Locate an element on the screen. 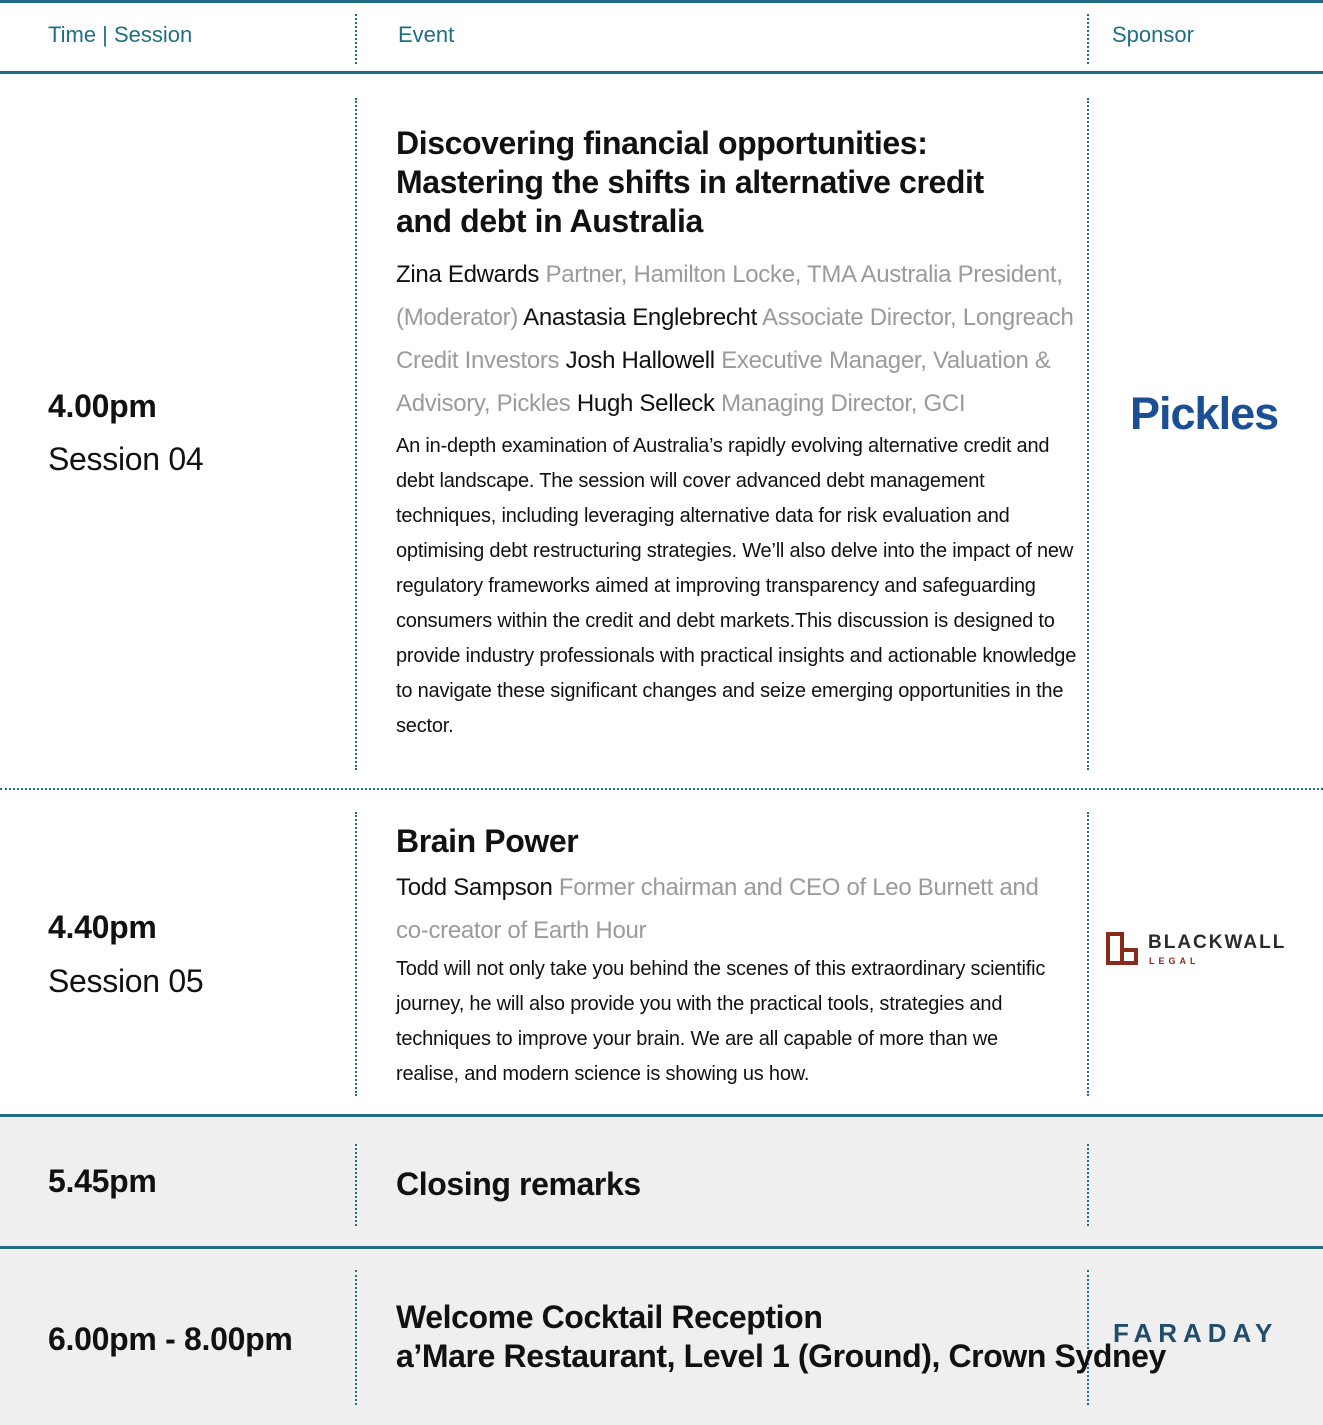 The width and height of the screenshot is (1323, 1425). closing-row-background is located at coordinates (661, 1181).